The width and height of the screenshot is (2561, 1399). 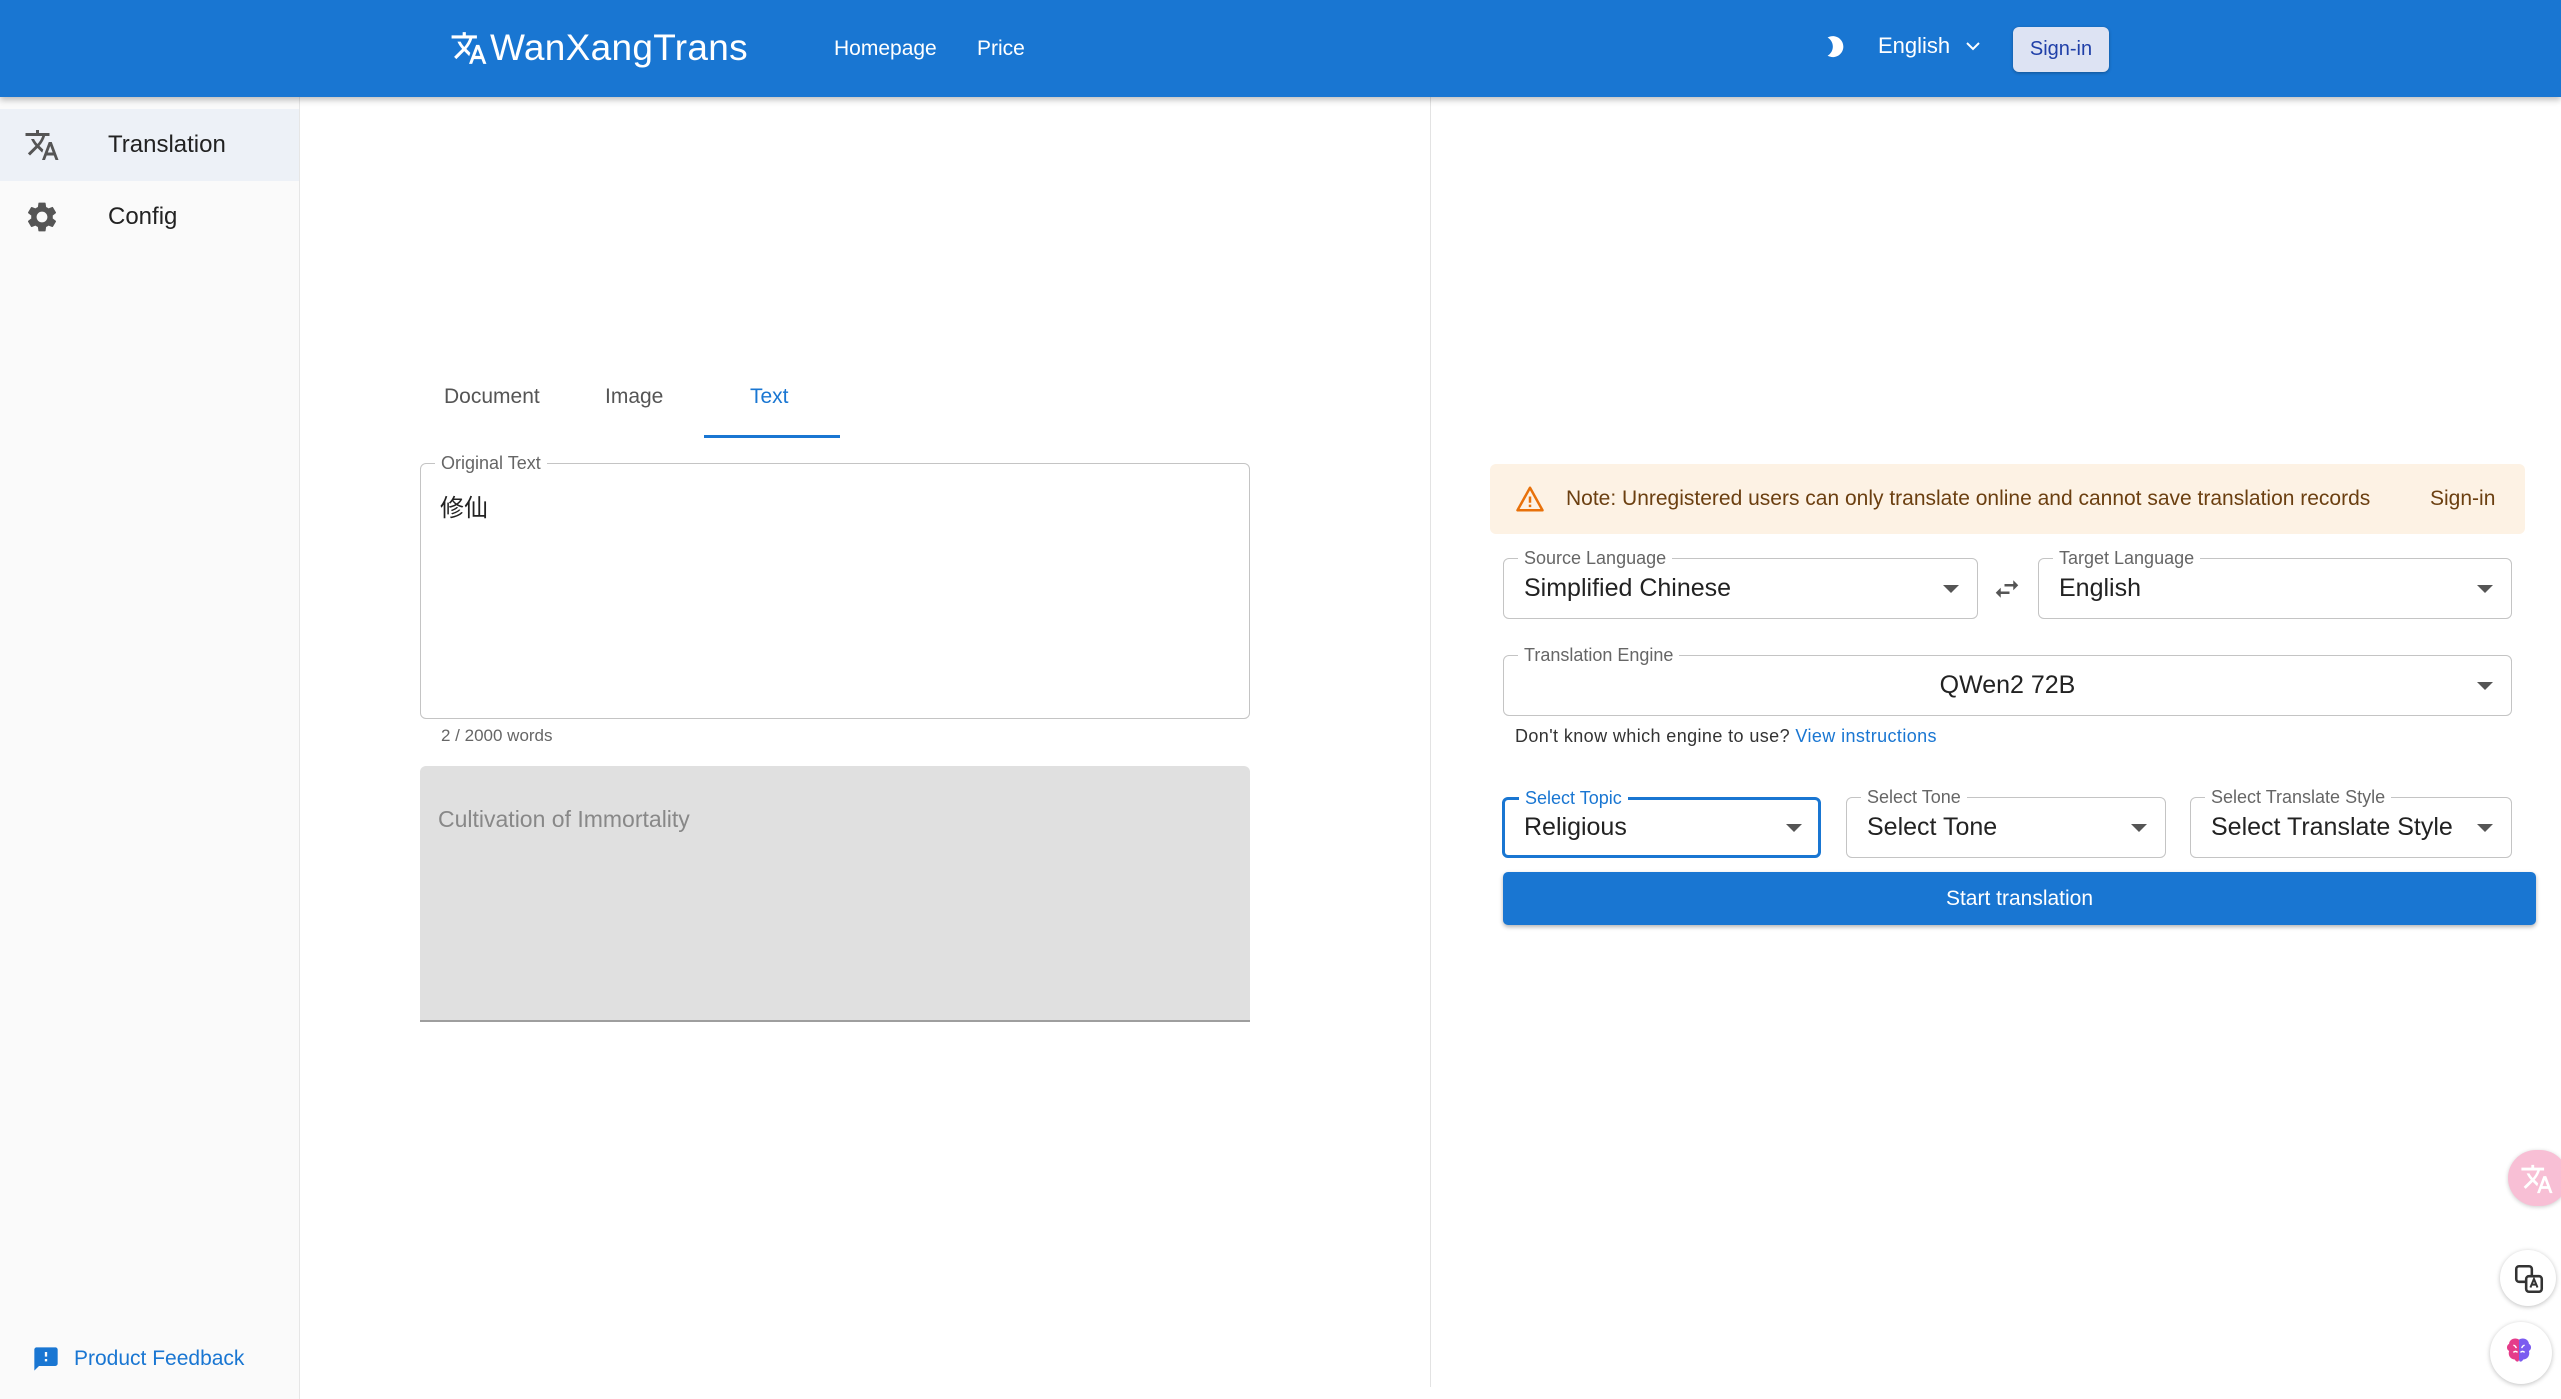 What do you see at coordinates (619, 47) in the screenshot?
I see `brand-name: WanXangTrans` at bounding box center [619, 47].